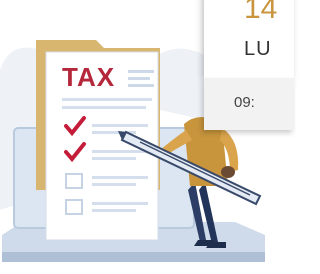 This screenshot has width=320, height=274. Describe the element at coordinates (244, 102) in the screenshot. I see `event-time: 09:` at that location.